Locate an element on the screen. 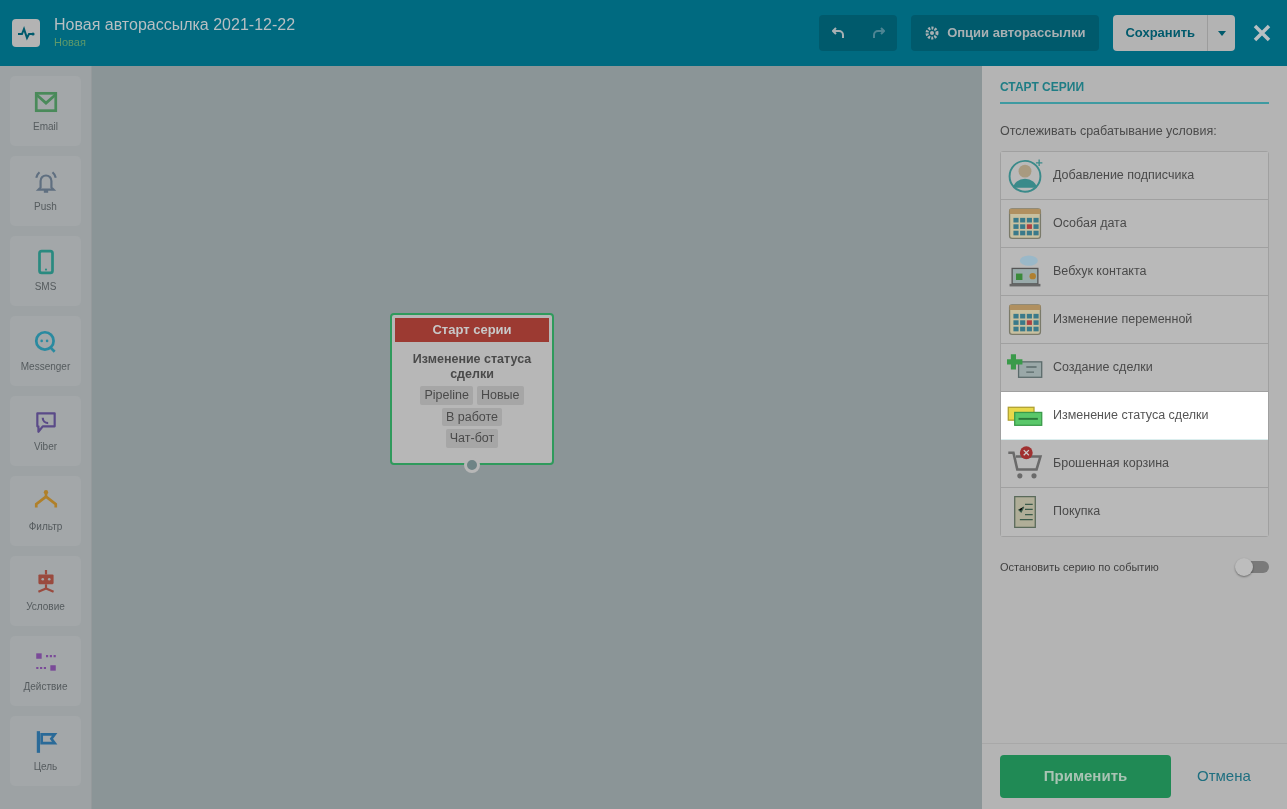 This screenshot has width=1287, height=809. toggle-label: Остановить серию по событию is located at coordinates (1079, 567).